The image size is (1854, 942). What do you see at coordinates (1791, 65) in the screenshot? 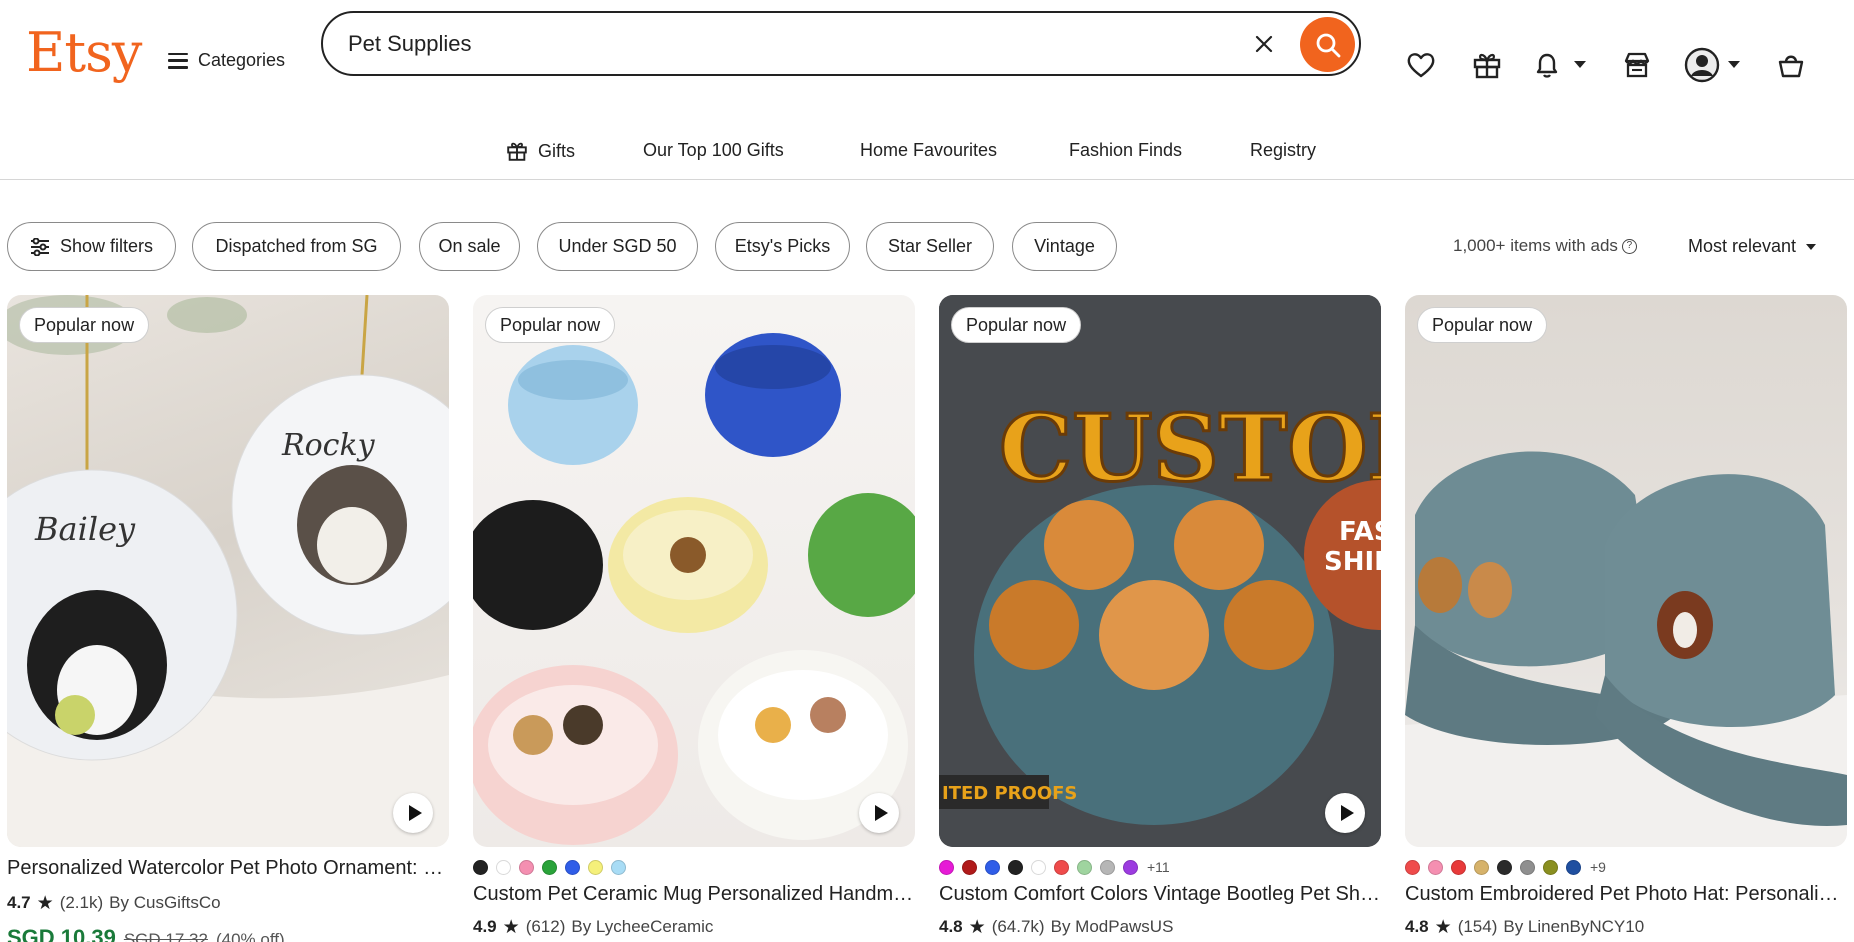
I see `cart-icon` at bounding box center [1791, 65].